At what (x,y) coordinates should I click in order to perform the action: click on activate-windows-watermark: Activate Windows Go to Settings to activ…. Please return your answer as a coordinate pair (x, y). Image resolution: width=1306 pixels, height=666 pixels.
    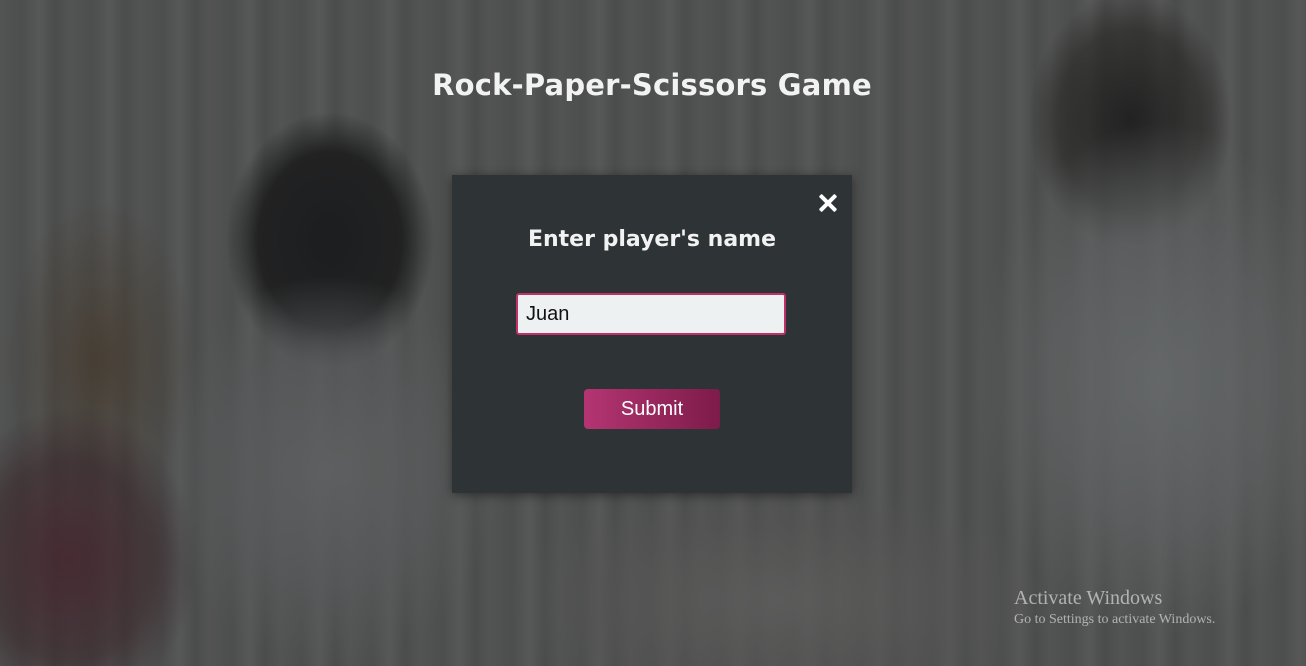
    Looking at the image, I should click on (1114, 609).